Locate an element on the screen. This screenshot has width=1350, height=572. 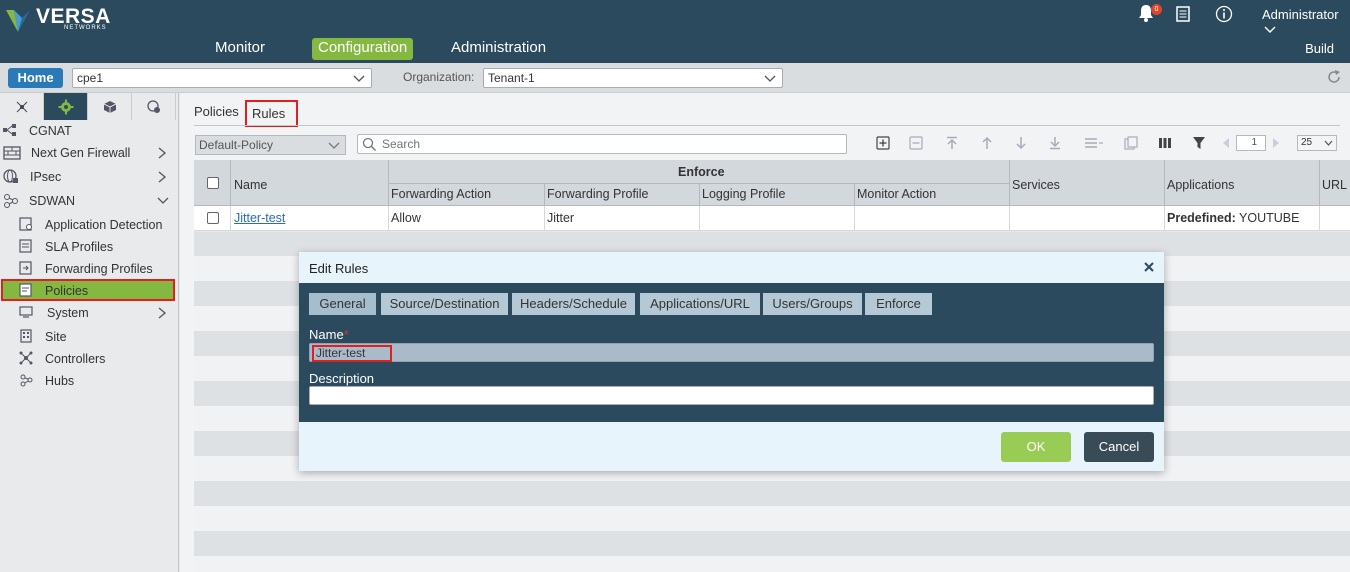
close-button is located at coordinates (1149, 267).